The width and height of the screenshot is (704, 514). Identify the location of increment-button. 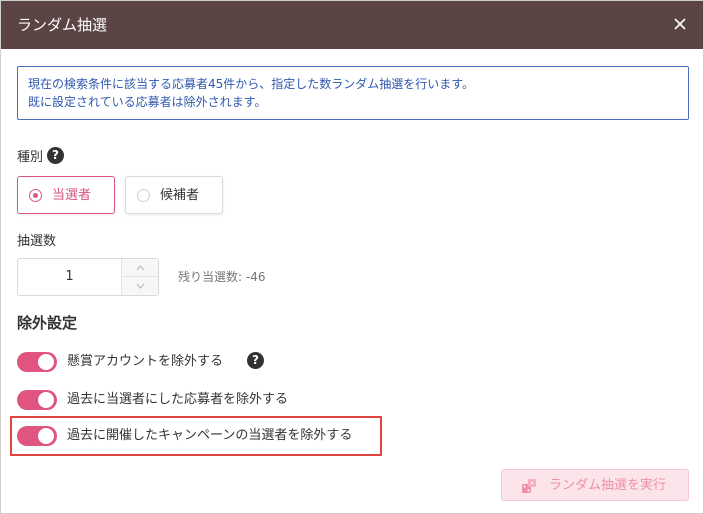
(140, 268).